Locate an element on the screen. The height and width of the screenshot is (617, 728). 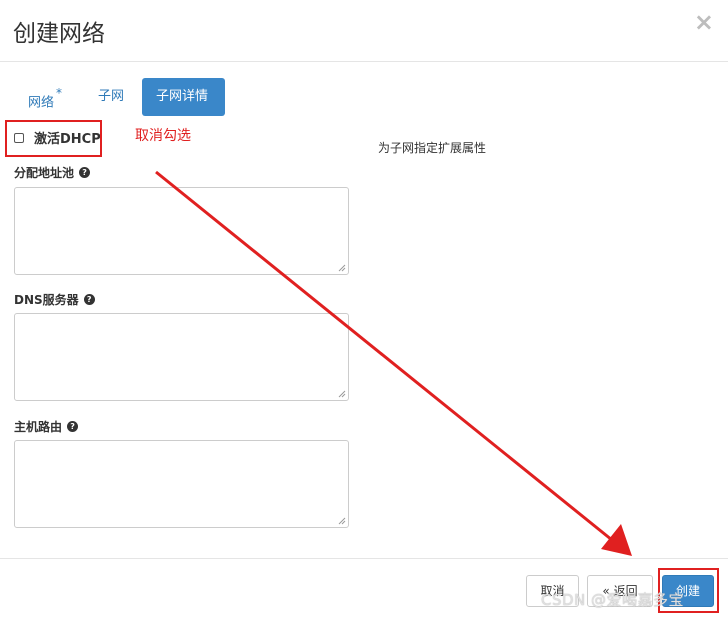
allocation-pools-label: 分配地址池 ? is located at coordinates (52, 172).